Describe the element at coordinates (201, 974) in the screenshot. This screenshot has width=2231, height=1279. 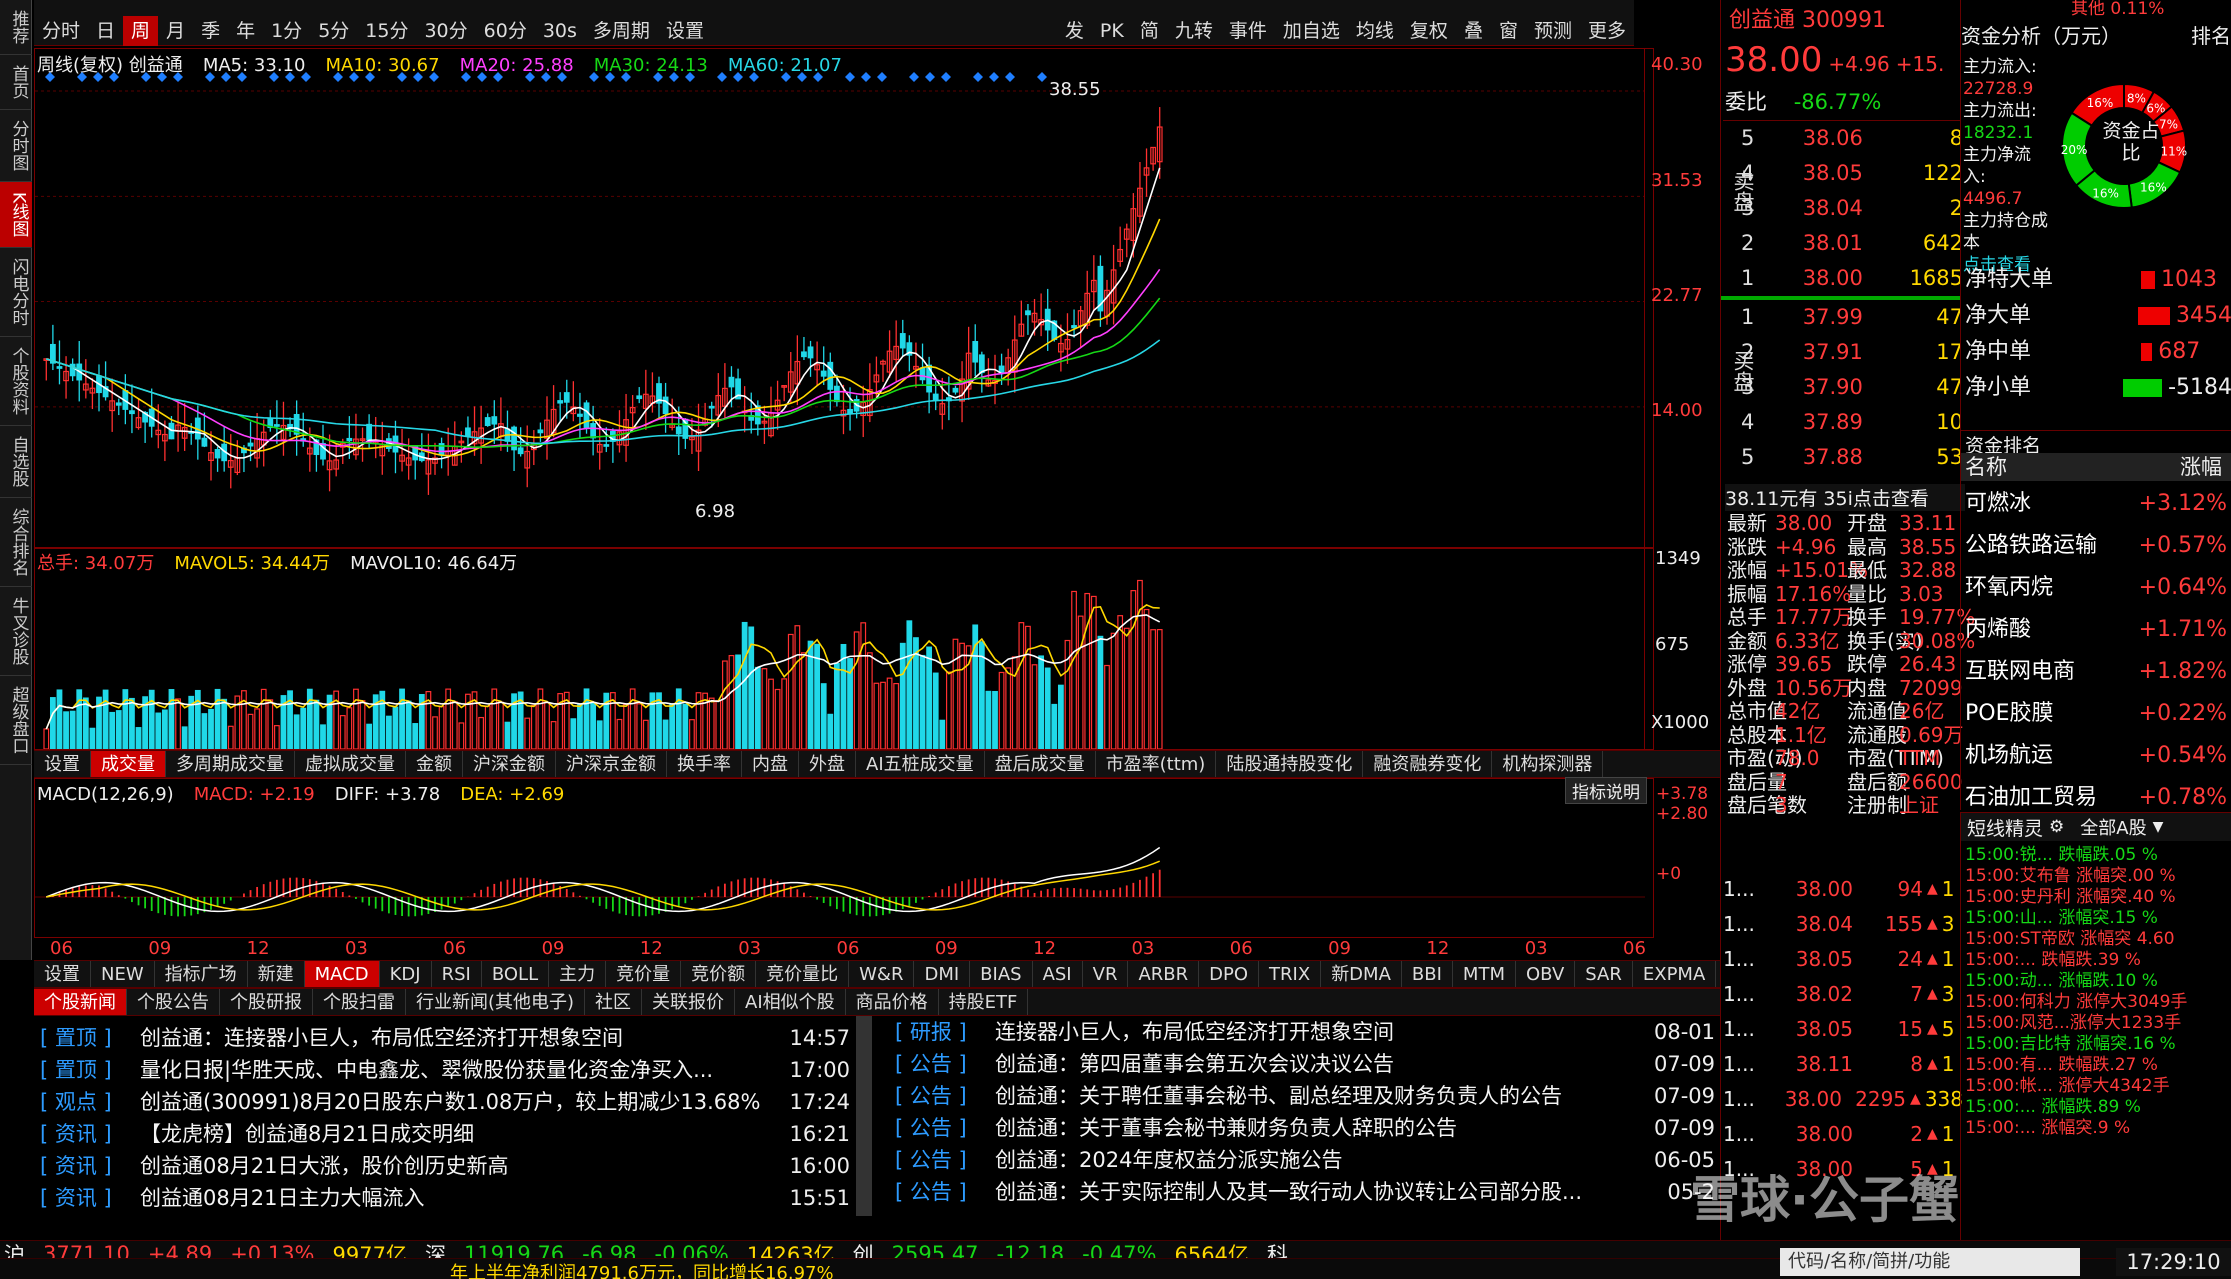
I see `tab-item: 指标广场` at that location.